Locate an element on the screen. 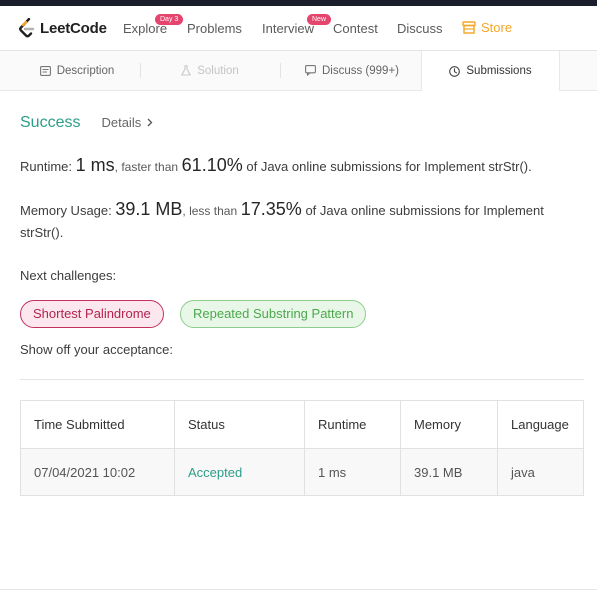  header-language: Language is located at coordinates (540, 424).